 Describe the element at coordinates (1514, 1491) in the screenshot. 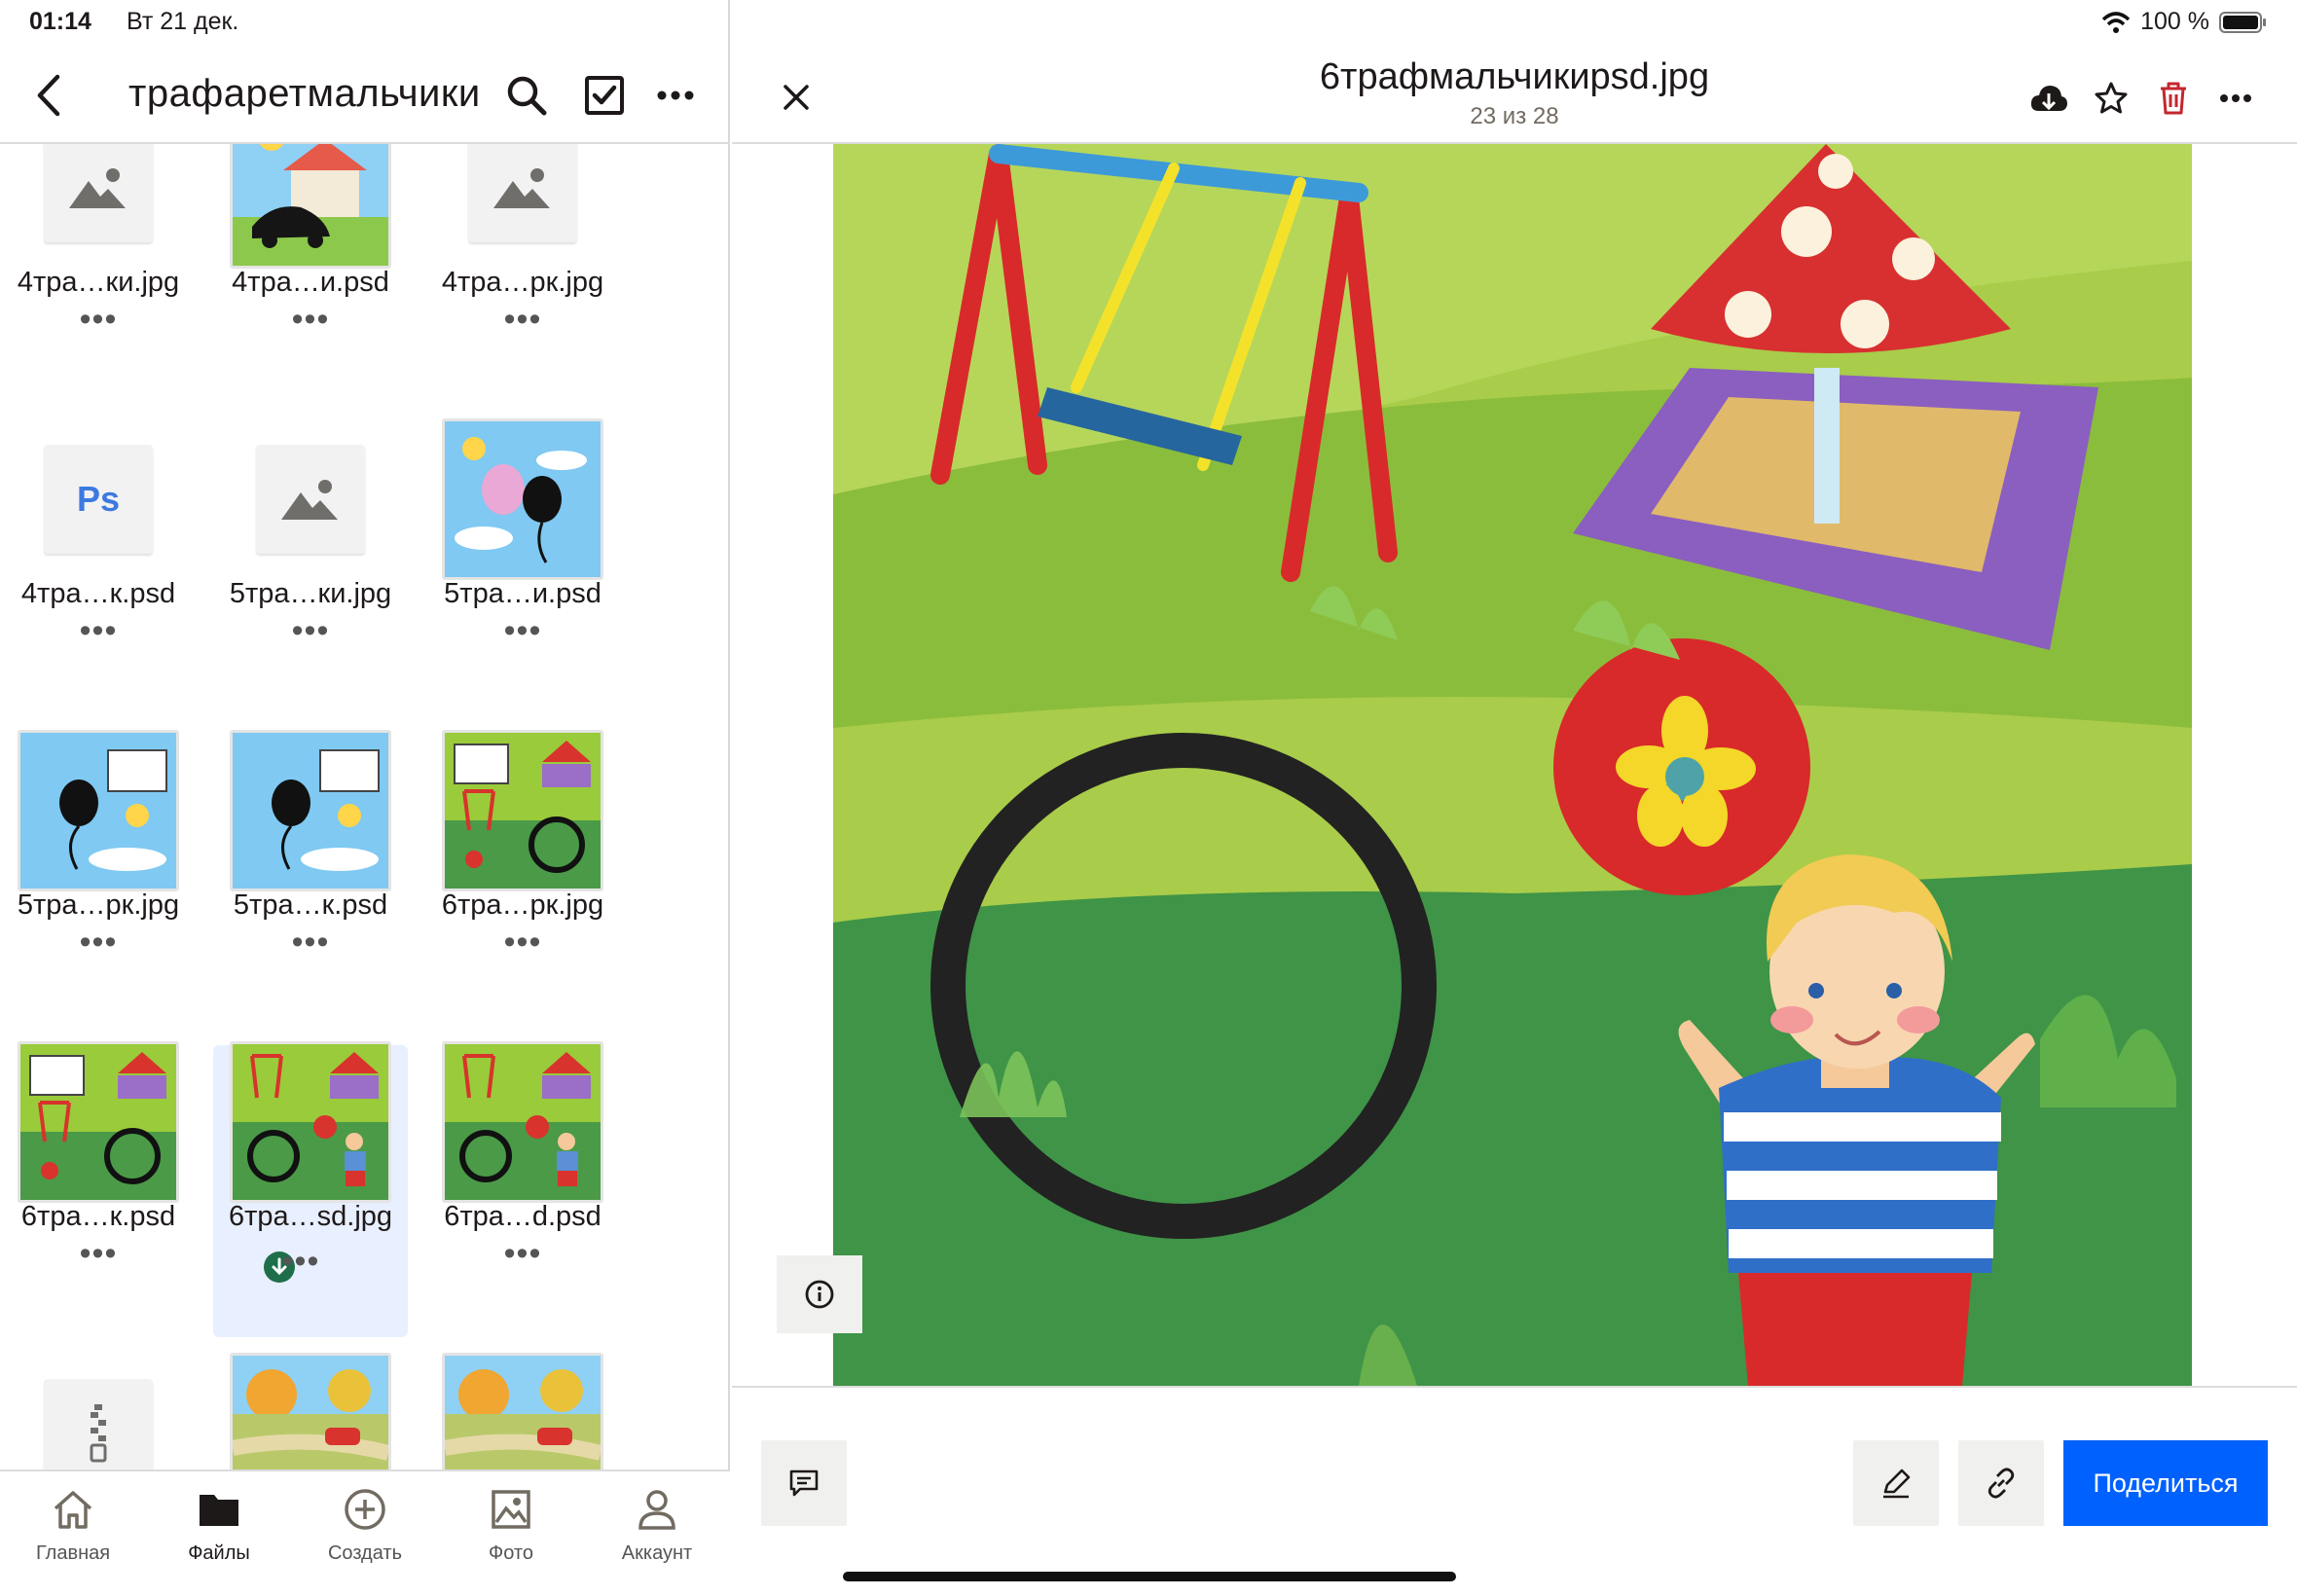

I see `viewer-footer: Поделиться` at that location.